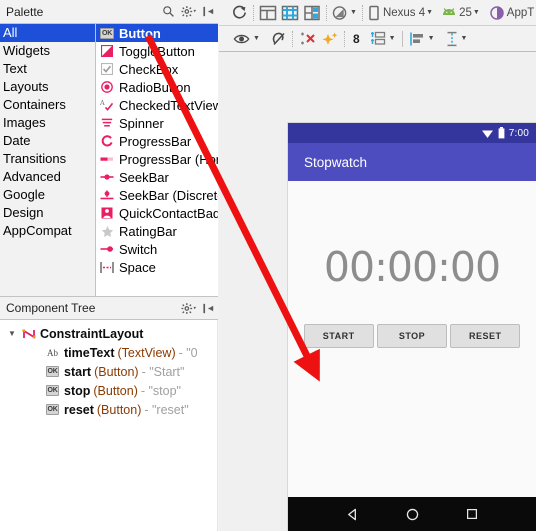  I want to click on palette-widget-spinner: Spinner, so click(157, 123).